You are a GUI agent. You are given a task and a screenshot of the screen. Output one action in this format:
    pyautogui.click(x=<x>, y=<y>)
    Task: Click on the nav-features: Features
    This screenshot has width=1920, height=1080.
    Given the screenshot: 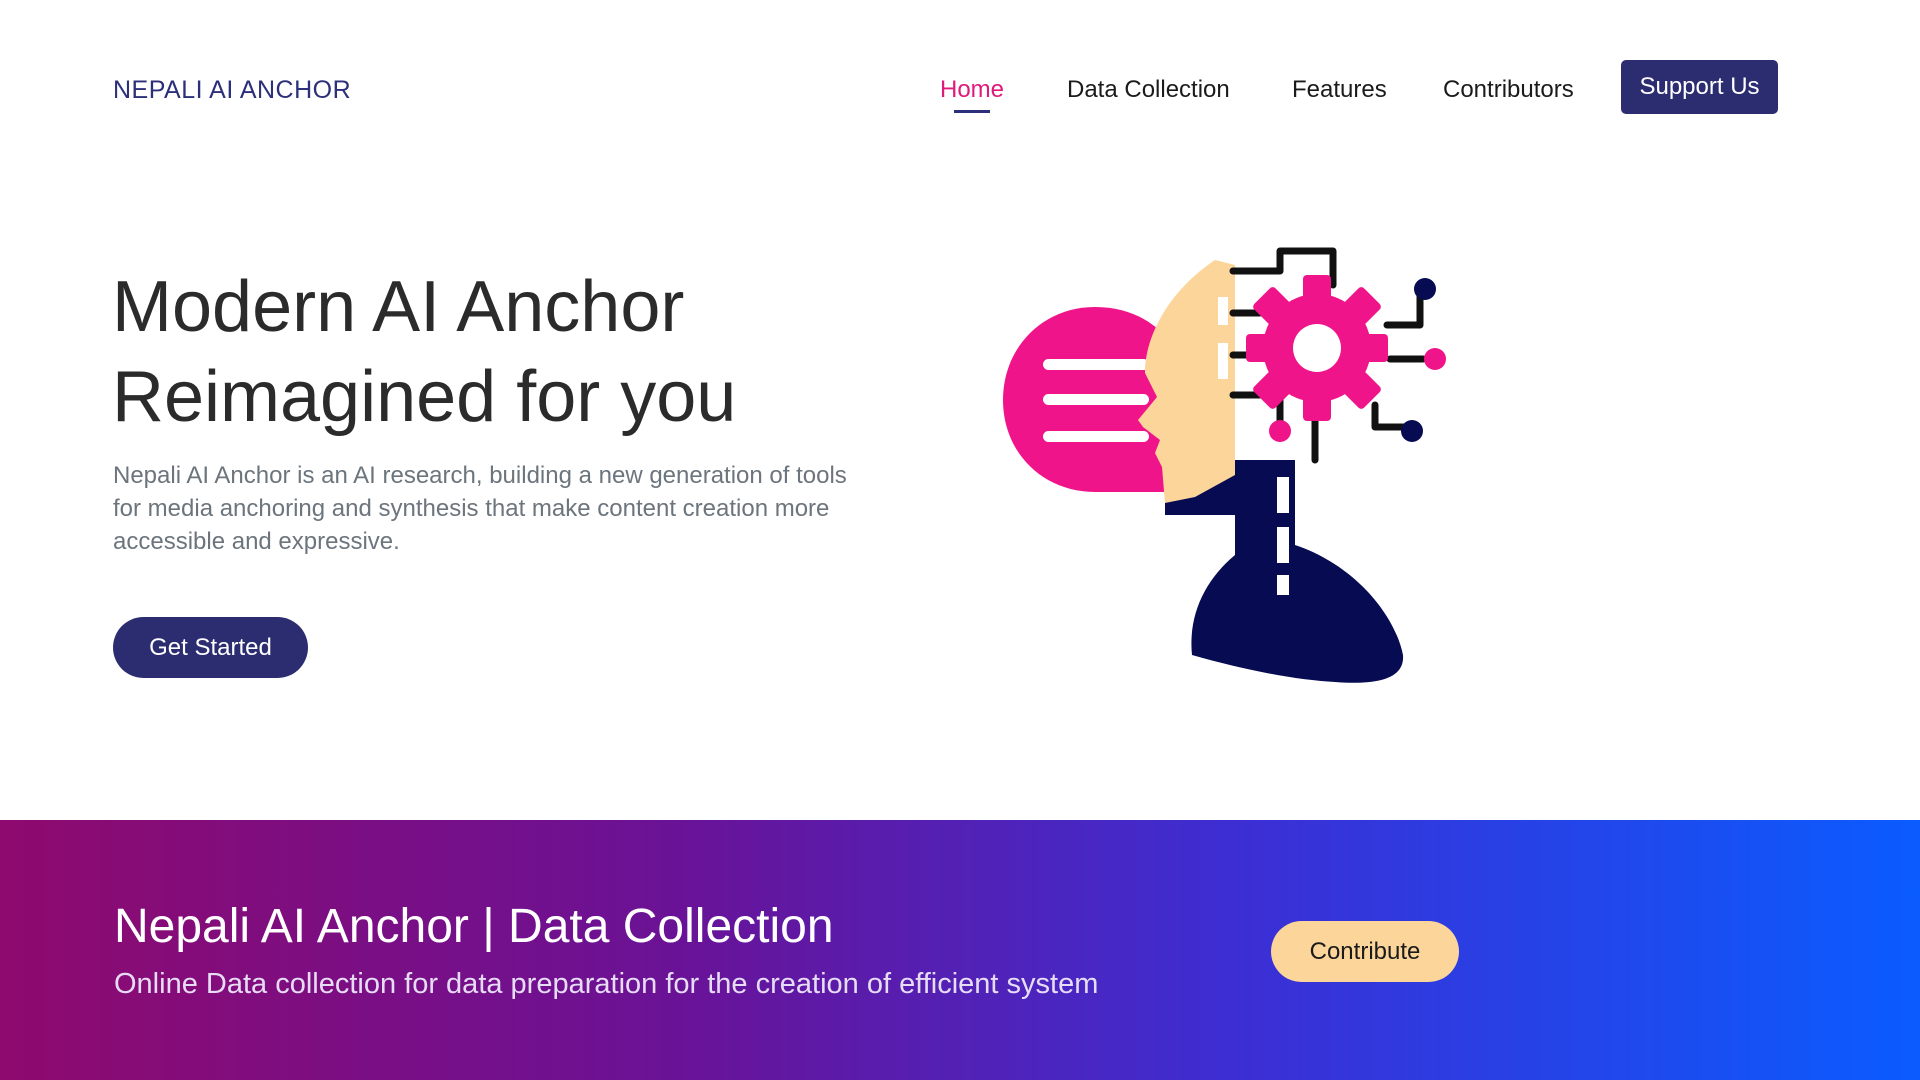 What is the action you would take?
    pyautogui.click(x=1339, y=90)
    